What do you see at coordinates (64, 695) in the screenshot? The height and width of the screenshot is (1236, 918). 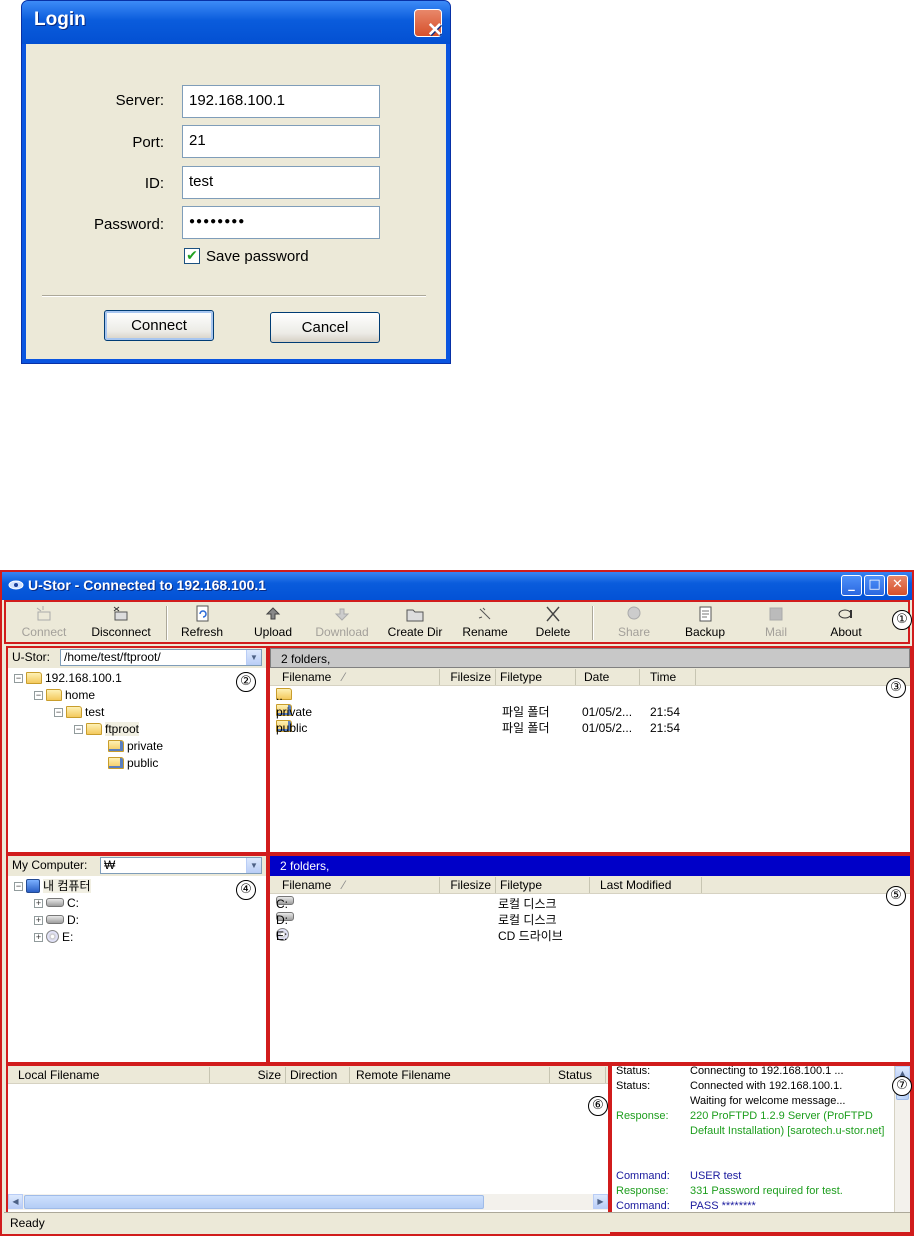 I see `tree-node: − home` at bounding box center [64, 695].